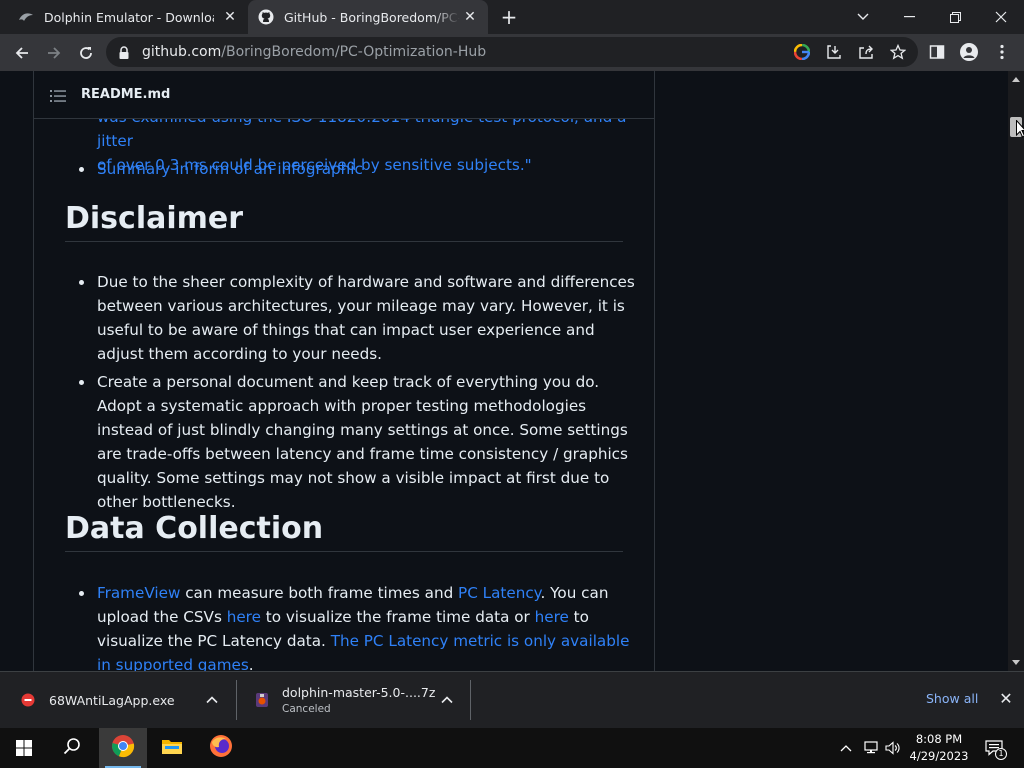 The height and width of the screenshot is (768, 1024). What do you see at coordinates (126, 94) in the screenshot?
I see `readme-file-name: README.md` at bounding box center [126, 94].